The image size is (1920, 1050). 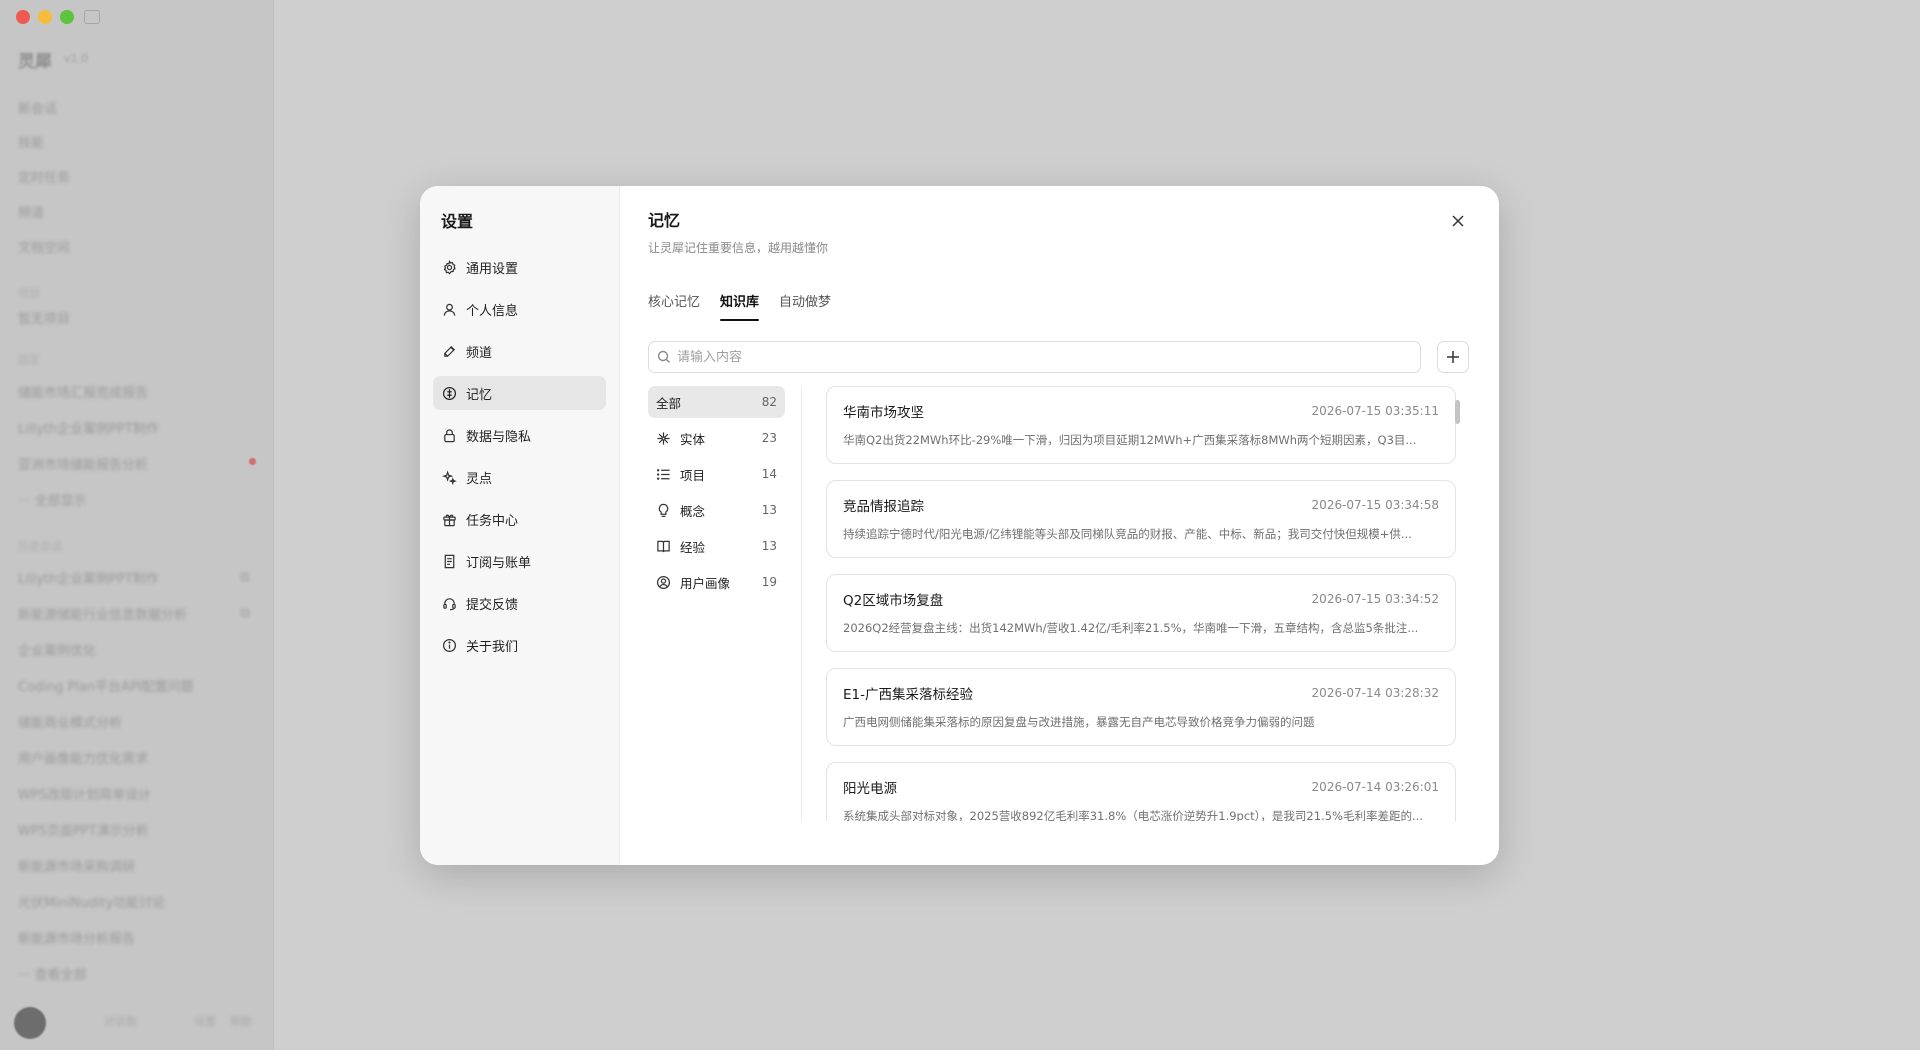 I want to click on nav-lingdian: 灵点, so click(x=519, y=477).